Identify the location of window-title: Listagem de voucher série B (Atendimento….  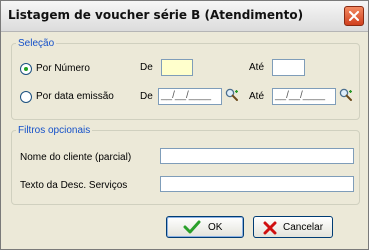
(156, 15).